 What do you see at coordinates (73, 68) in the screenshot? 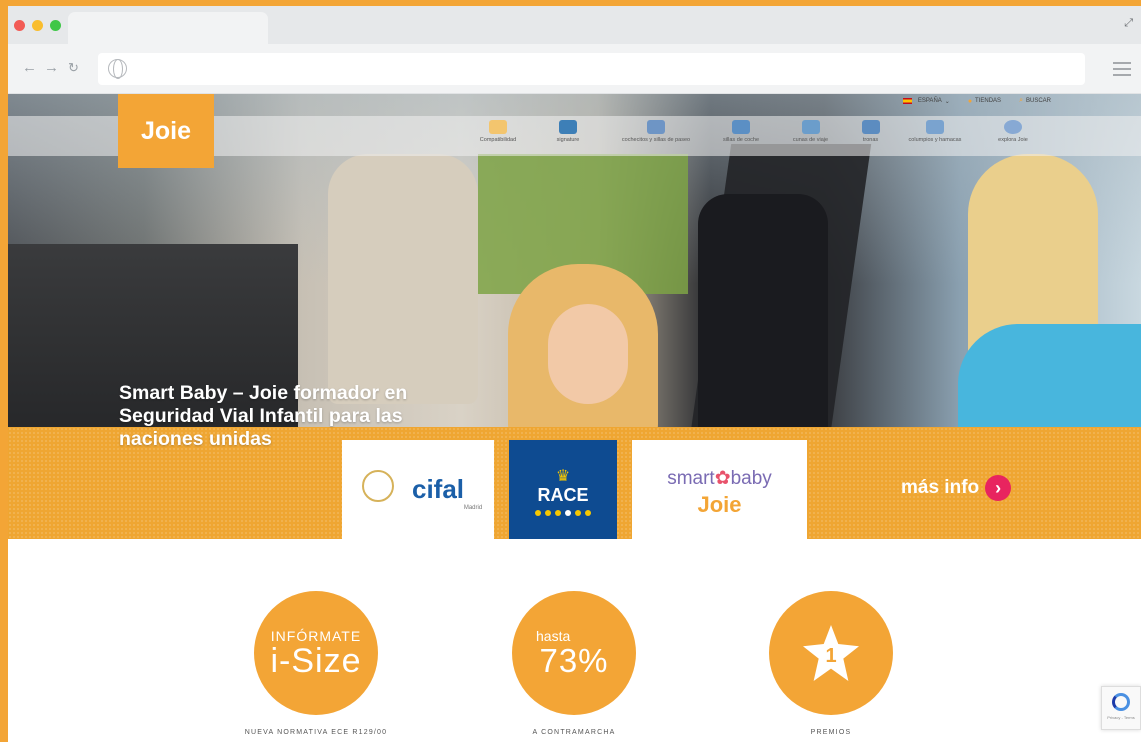
I see `reload-button: ↻` at bounding box center [73, 68].